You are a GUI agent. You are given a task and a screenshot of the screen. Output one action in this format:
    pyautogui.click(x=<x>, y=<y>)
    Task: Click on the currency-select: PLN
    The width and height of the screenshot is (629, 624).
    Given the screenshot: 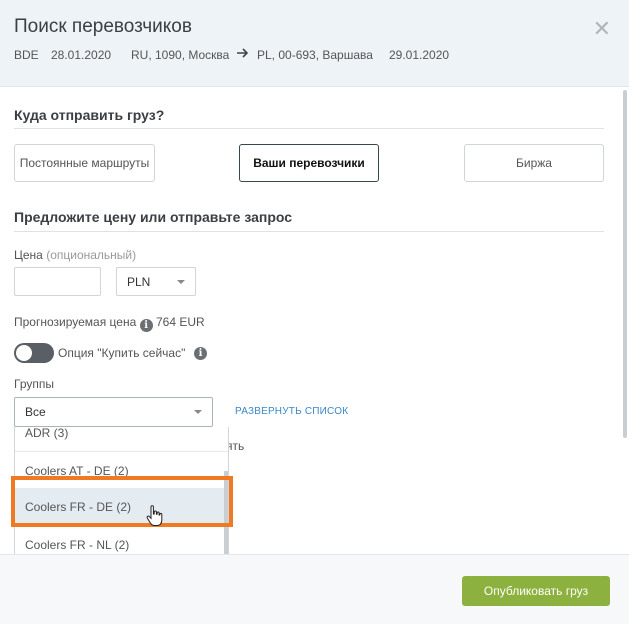 What is the action you would take?
    pyautogui.click(x=156, y=281)
    